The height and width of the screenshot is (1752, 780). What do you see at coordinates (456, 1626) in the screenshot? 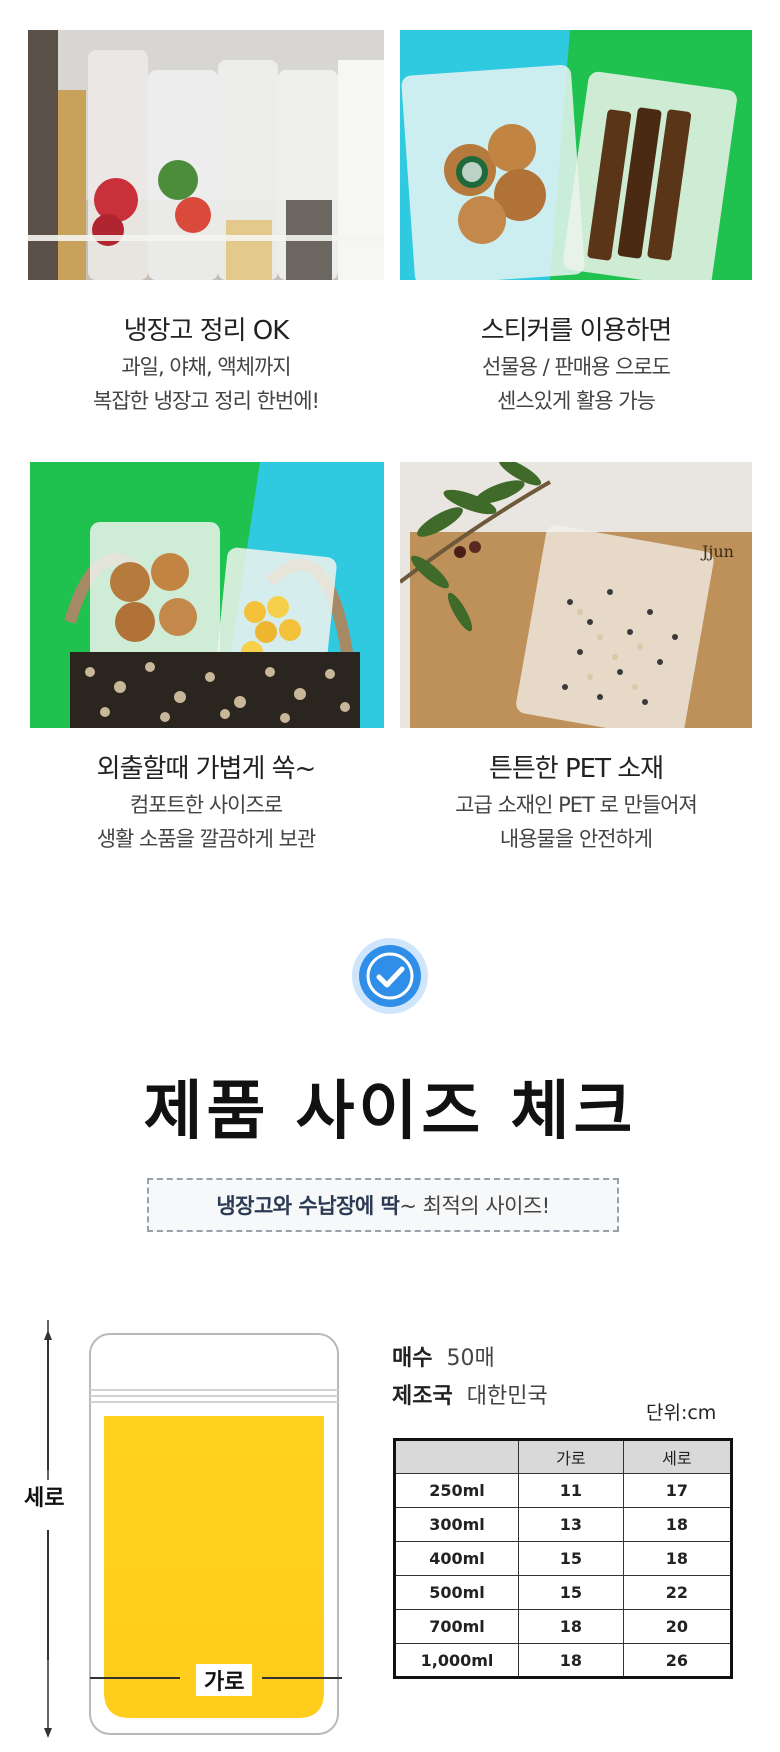
I see `table-cell: 700ml` at bounding box center [456, 1626].